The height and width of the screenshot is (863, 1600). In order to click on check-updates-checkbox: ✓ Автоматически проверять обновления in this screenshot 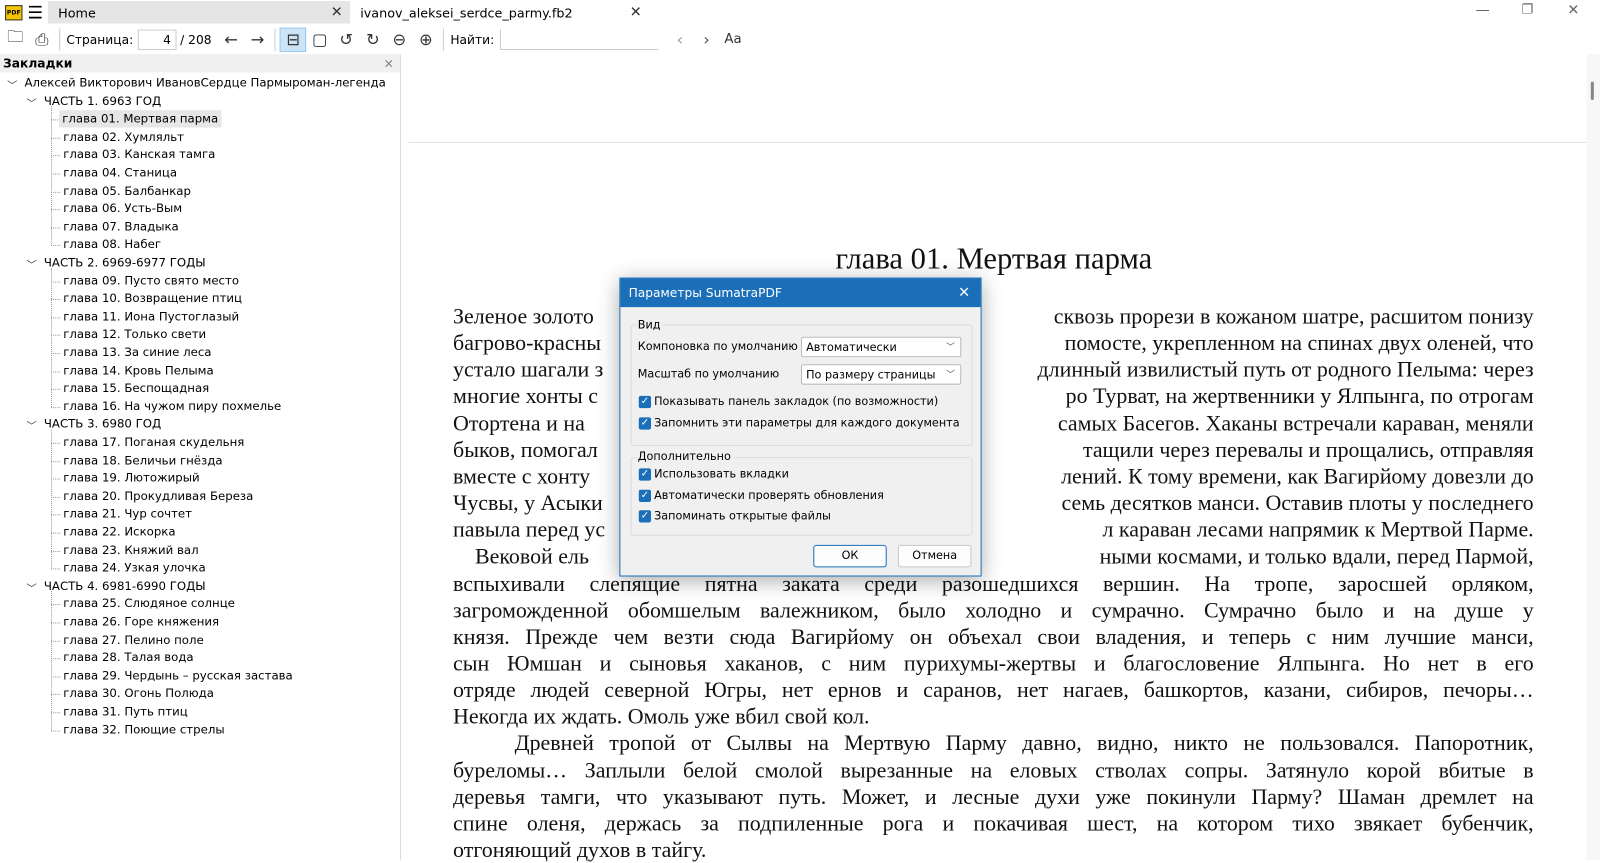, I will do `click(761, 495)`.